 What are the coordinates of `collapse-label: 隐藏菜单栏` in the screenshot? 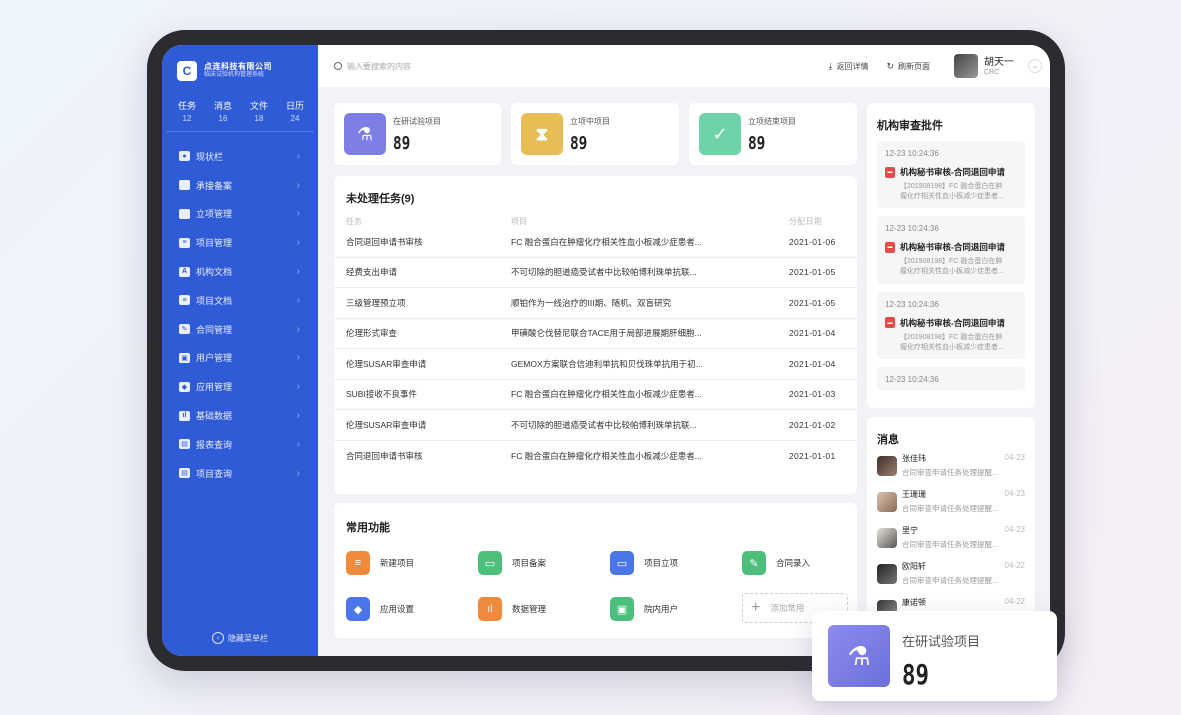 It's located at (248, 638).